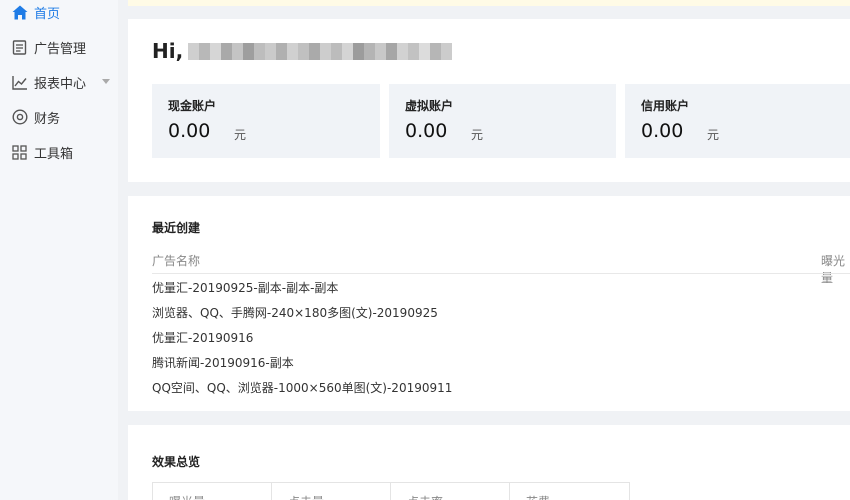 Image resolution: width=850 pixels, height=500 pixels. I want to click on sidebar-item-toolbox: 工具箱, so click(59, 152).